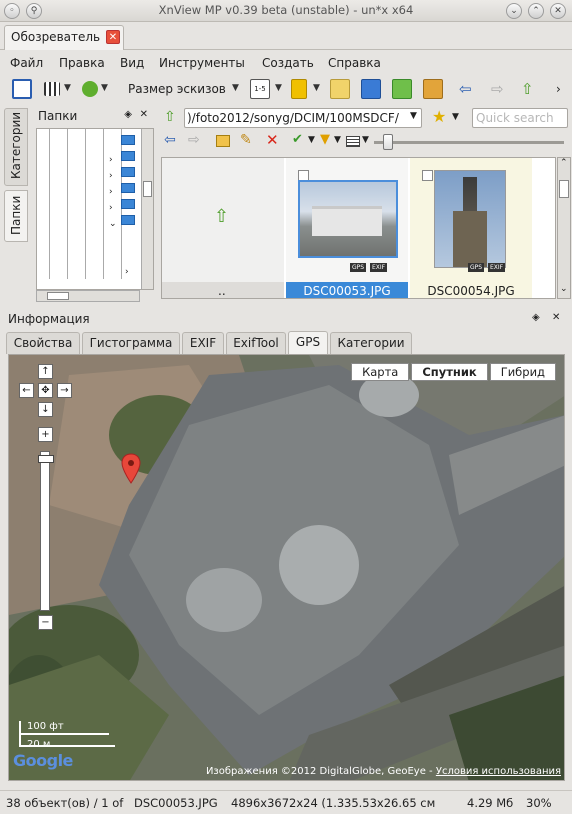  What do you see at coordinates (16, 216) in the screenshot?
I see `tab-folders-side: Папки` at bounding box center [16, 216].